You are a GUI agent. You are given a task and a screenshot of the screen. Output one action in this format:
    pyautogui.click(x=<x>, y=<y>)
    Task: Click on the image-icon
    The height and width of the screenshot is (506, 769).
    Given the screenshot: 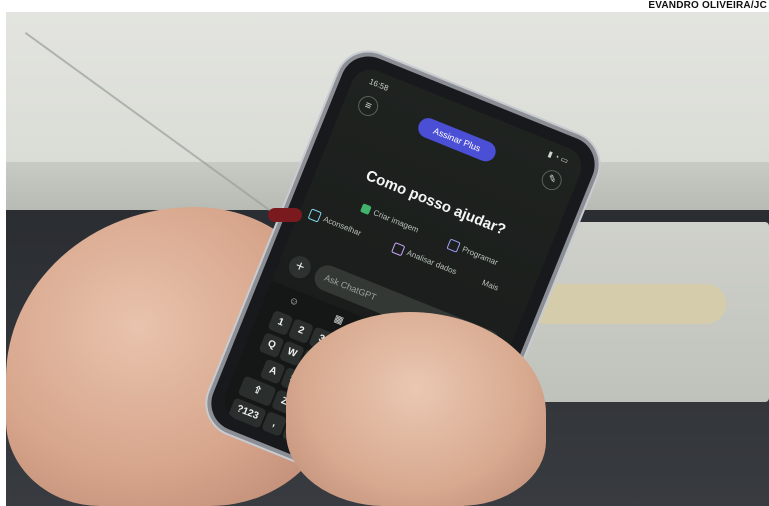 What is the action you would take?
    pyautogui.click(x=365, y=209)
    